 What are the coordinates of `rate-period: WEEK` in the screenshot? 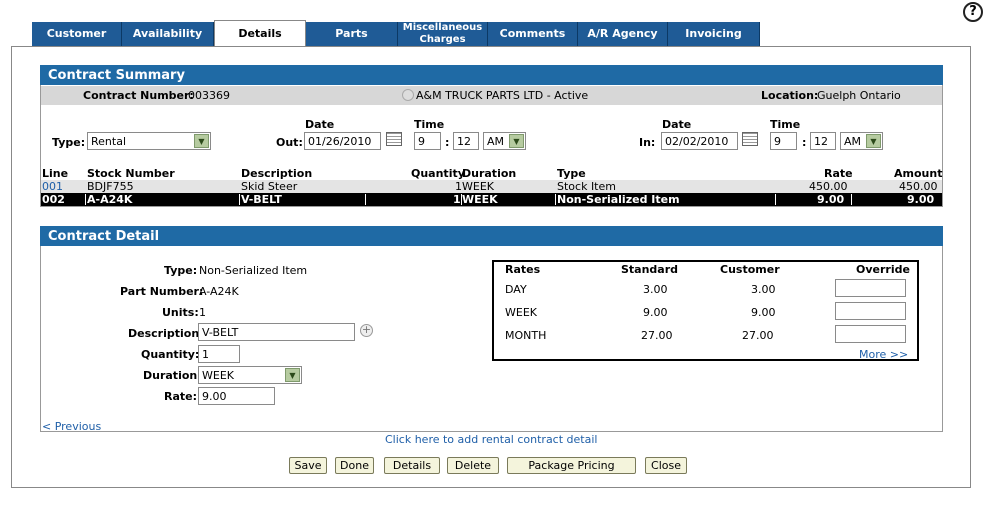 It's located at (521, 312).